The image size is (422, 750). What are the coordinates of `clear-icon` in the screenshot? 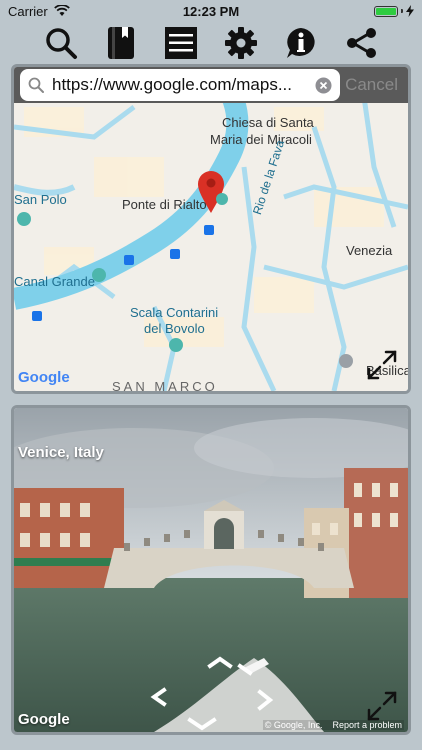 It's located at (323, 85).